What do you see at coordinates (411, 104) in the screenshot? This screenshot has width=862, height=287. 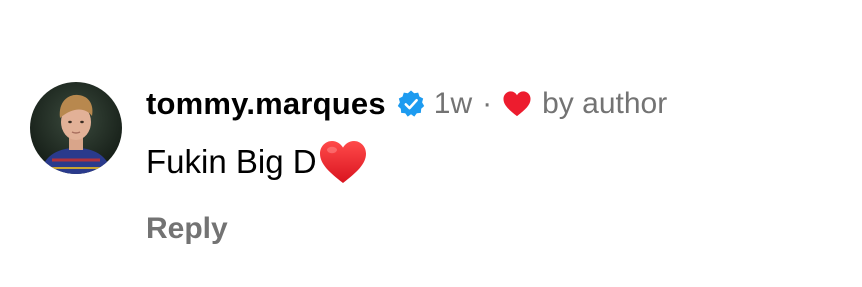 I see `verified-badge-icon` at bounding box center [411, 104].